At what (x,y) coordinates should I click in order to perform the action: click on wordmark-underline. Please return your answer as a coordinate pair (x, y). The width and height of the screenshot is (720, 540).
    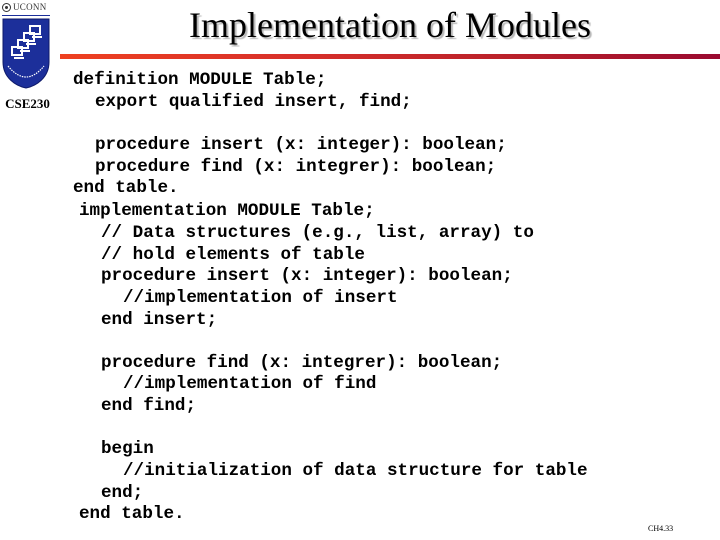
    Looking at the image, I should click on (26, 15).